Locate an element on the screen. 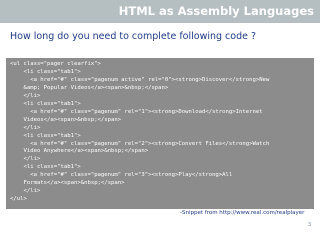 The image size is (320, 240). code-line: </ul> is located at coordinates (18, 199).